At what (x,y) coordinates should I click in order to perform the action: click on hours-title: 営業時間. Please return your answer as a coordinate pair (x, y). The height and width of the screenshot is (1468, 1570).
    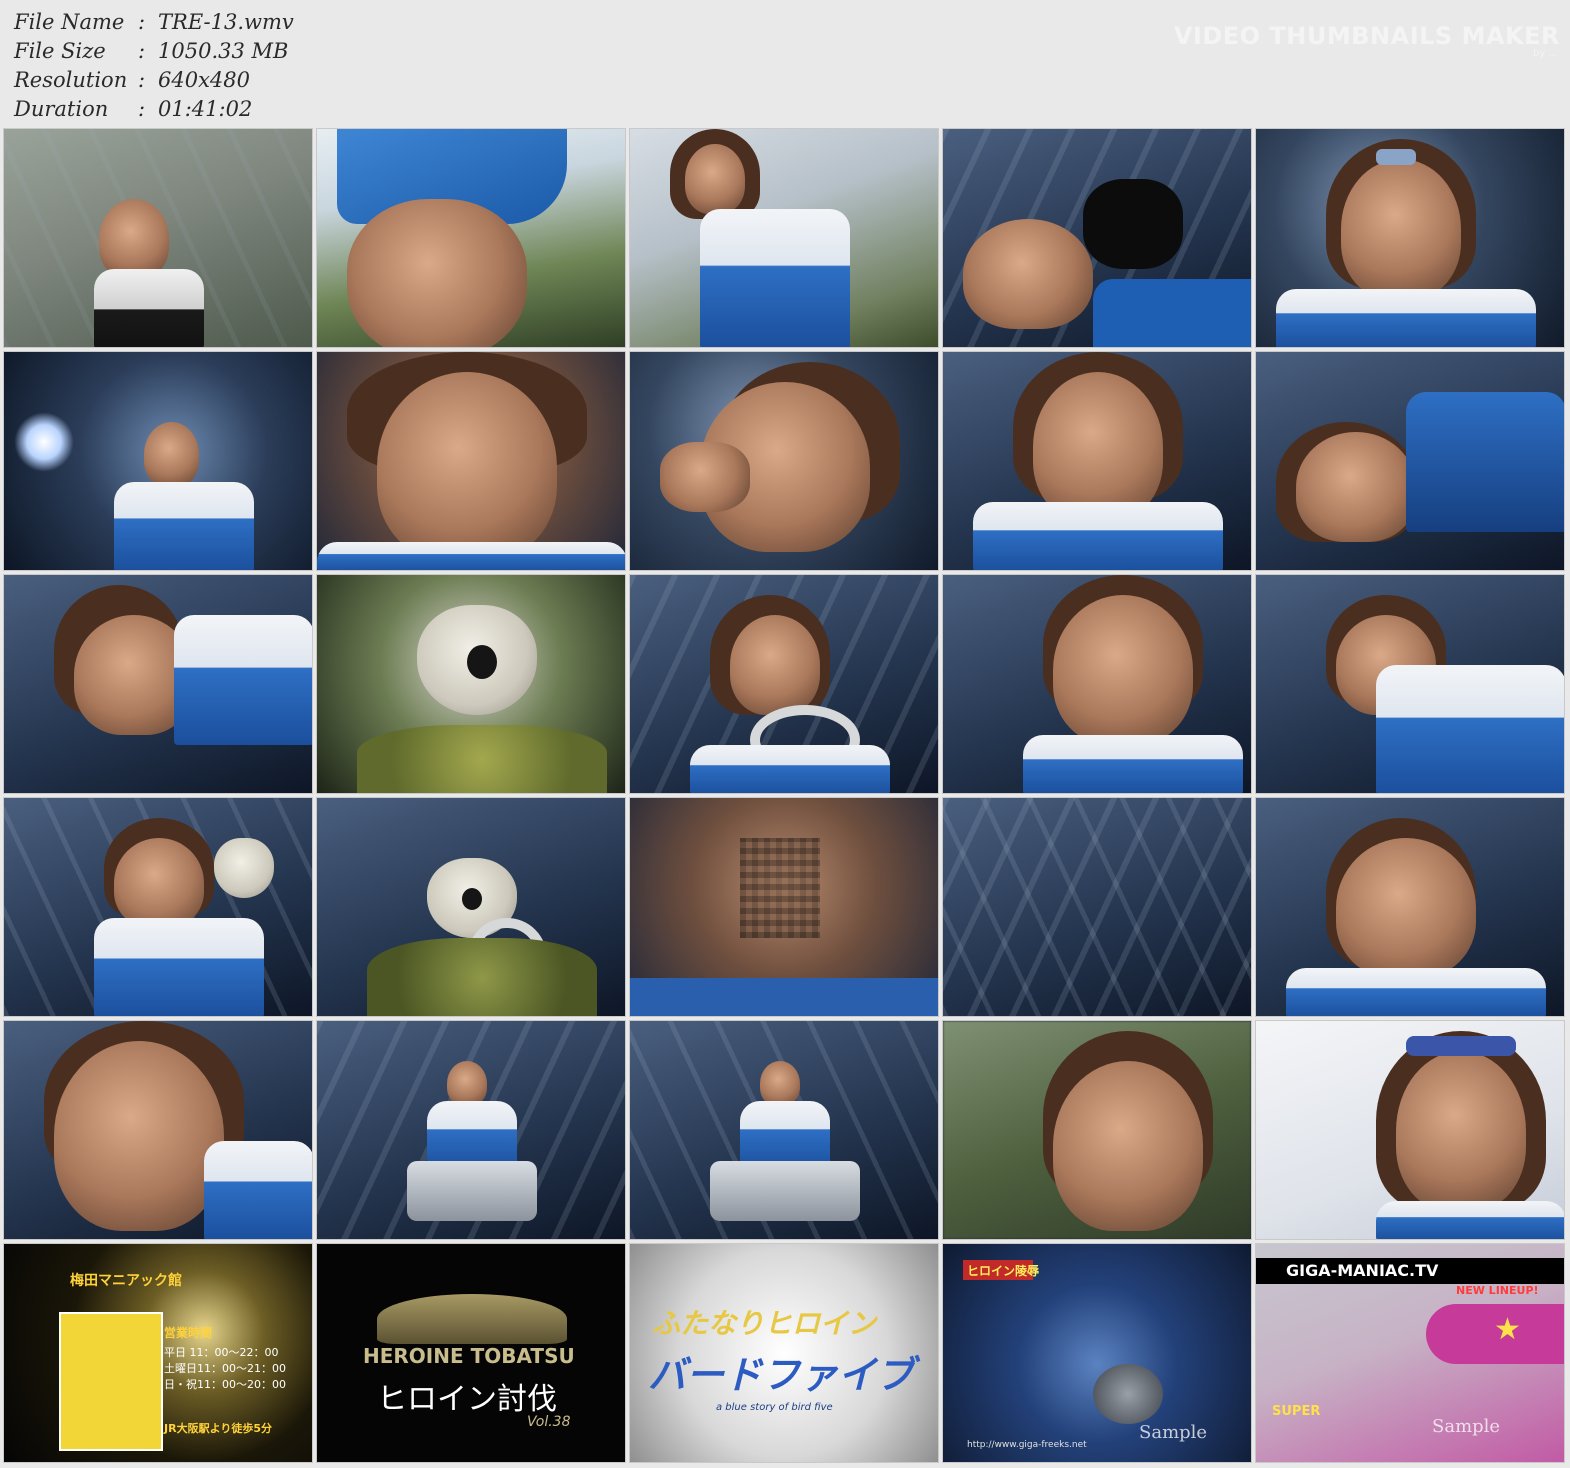
    Looking at the image, I should click on (188, 1333).